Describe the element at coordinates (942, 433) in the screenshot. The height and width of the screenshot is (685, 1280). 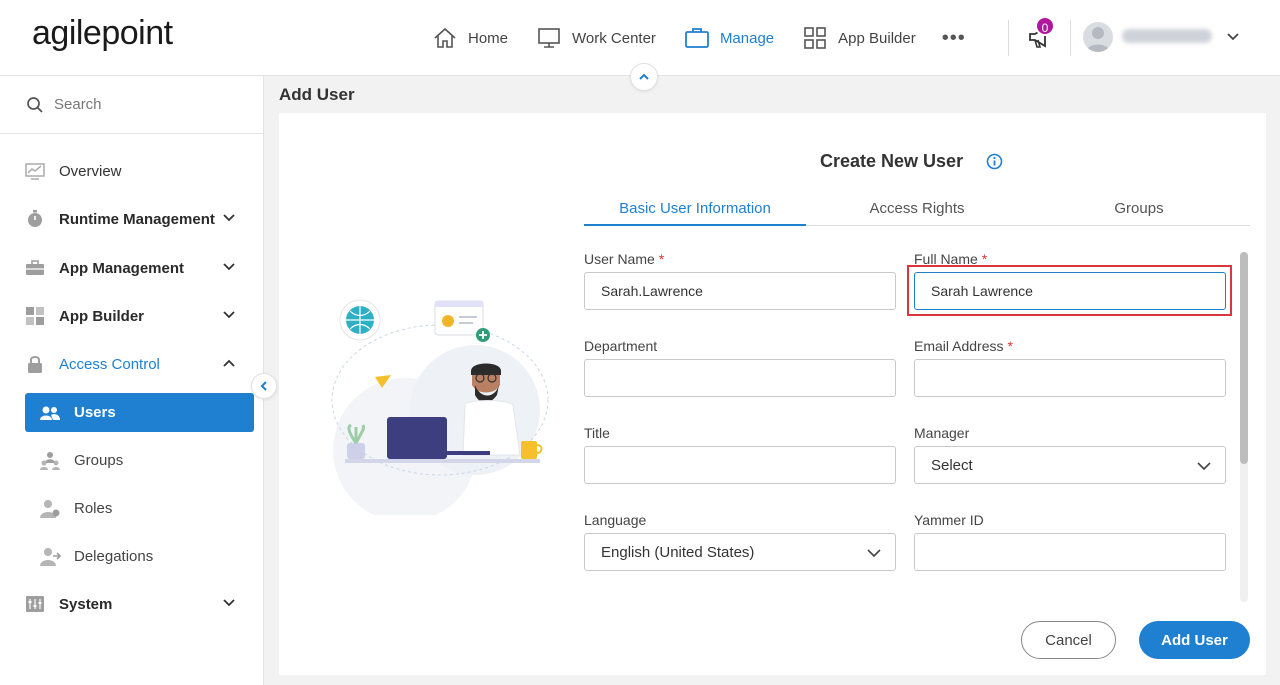
I see `manager-label: Manager` at that location.